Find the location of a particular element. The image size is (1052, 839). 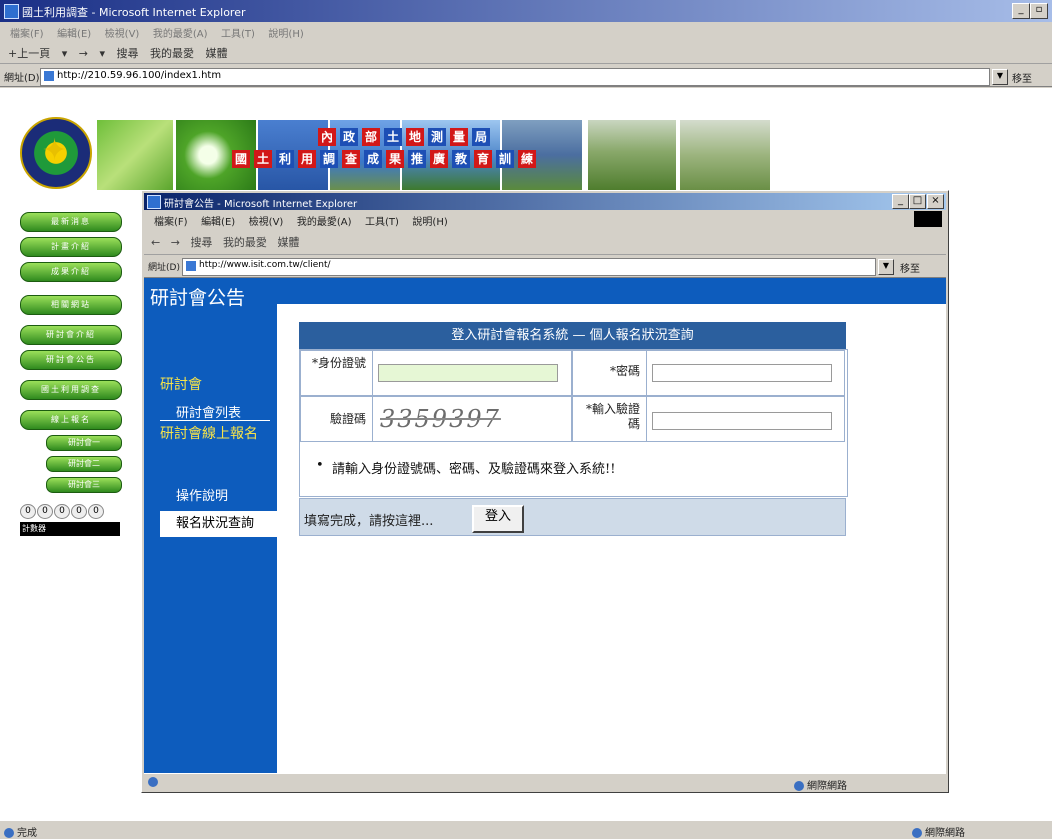

banner-char: 國 is located at coordinates (241, 159).